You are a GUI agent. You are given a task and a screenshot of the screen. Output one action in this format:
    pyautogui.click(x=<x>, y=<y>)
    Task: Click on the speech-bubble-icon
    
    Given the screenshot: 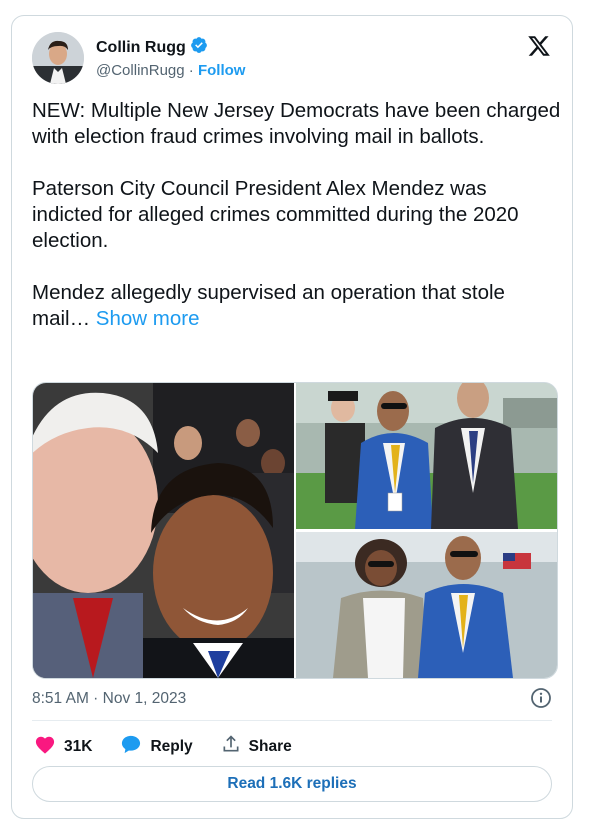 What is the action you would take?
    pyautogui.click(x=131, y=746)
    